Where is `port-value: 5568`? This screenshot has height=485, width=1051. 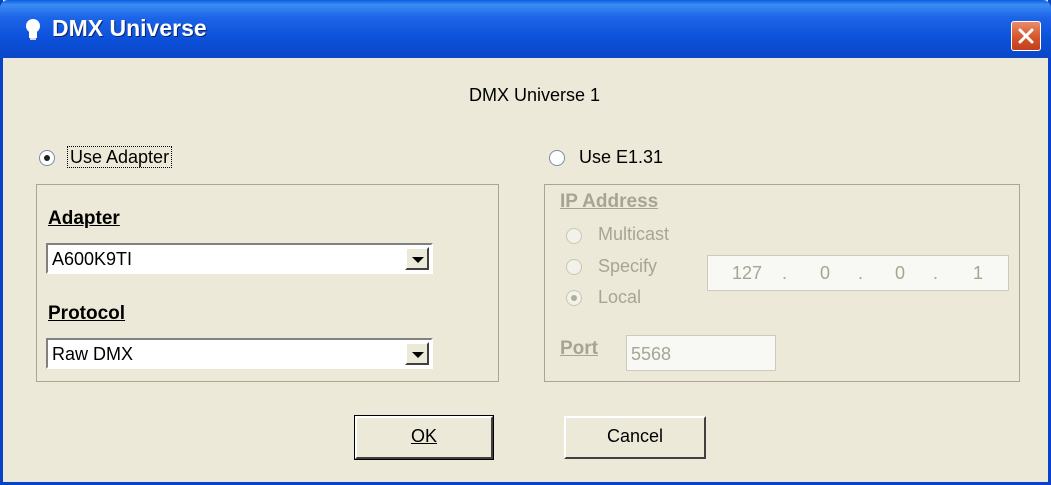 port-value: 5568 is located at coordinates (651, 354).